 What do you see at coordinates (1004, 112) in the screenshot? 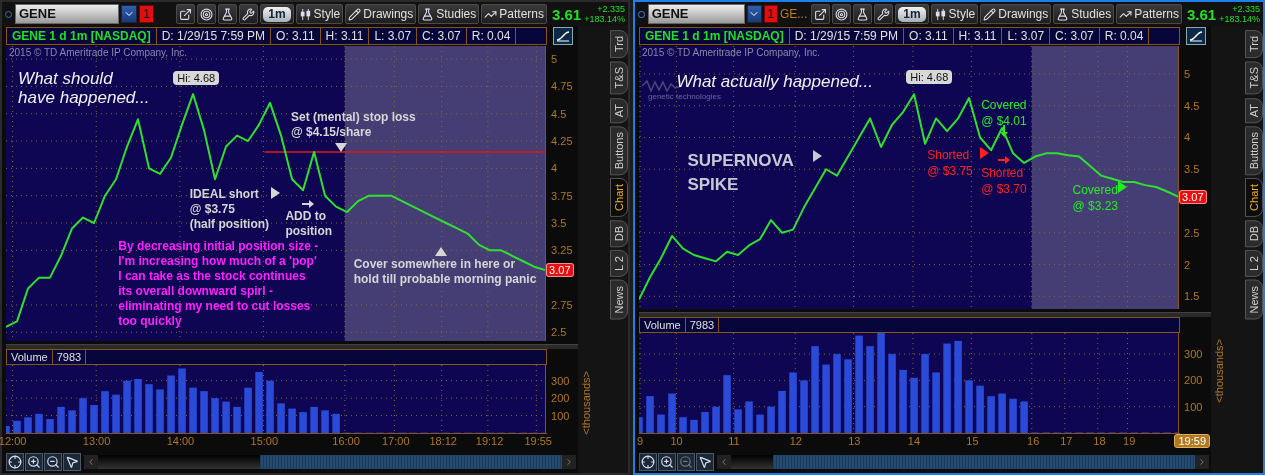
I see `trade-label: Covered @ $4.01` at bounding box center [1004, 112].